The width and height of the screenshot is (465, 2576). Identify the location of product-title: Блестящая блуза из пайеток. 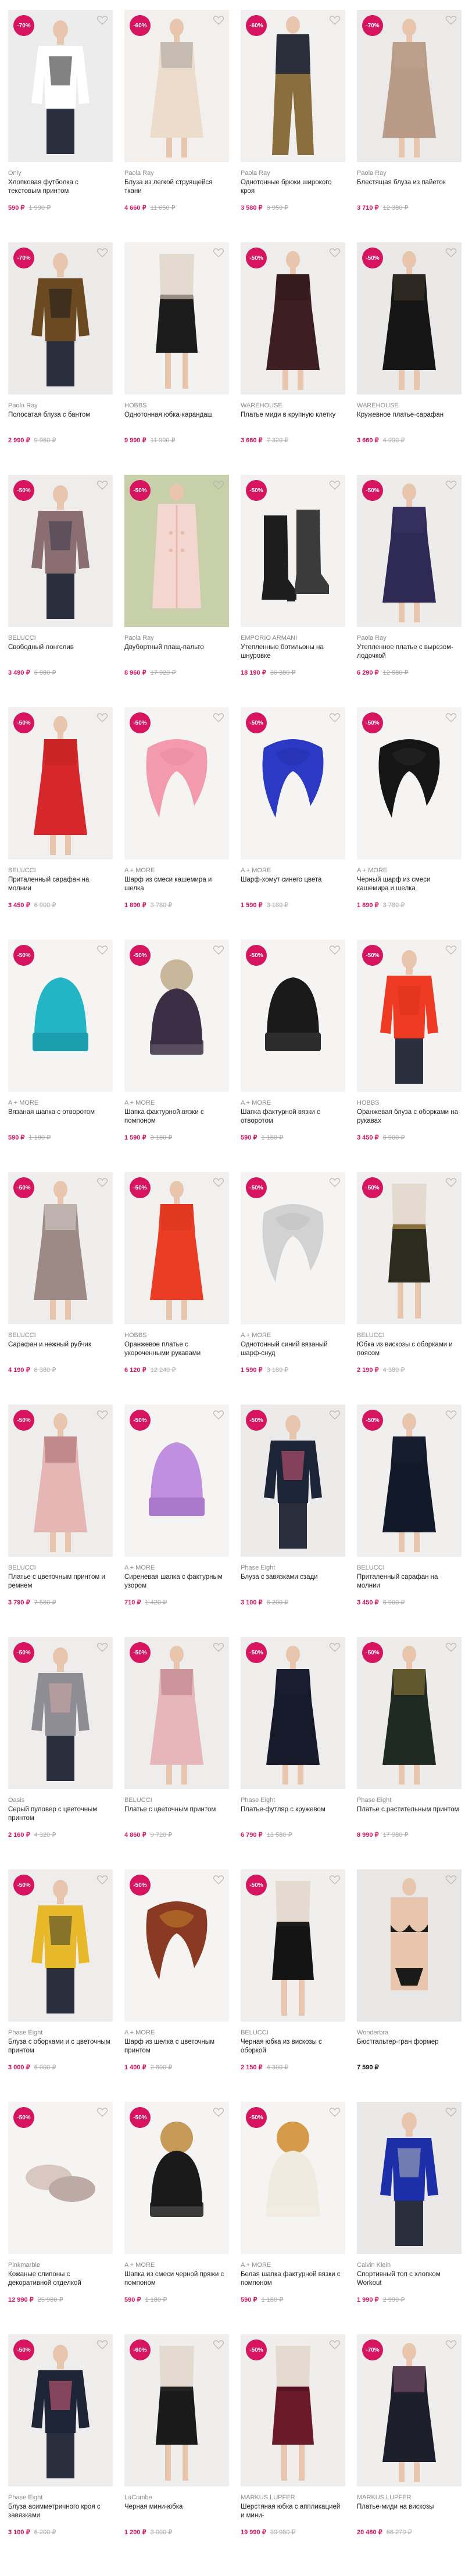
(409, 187).